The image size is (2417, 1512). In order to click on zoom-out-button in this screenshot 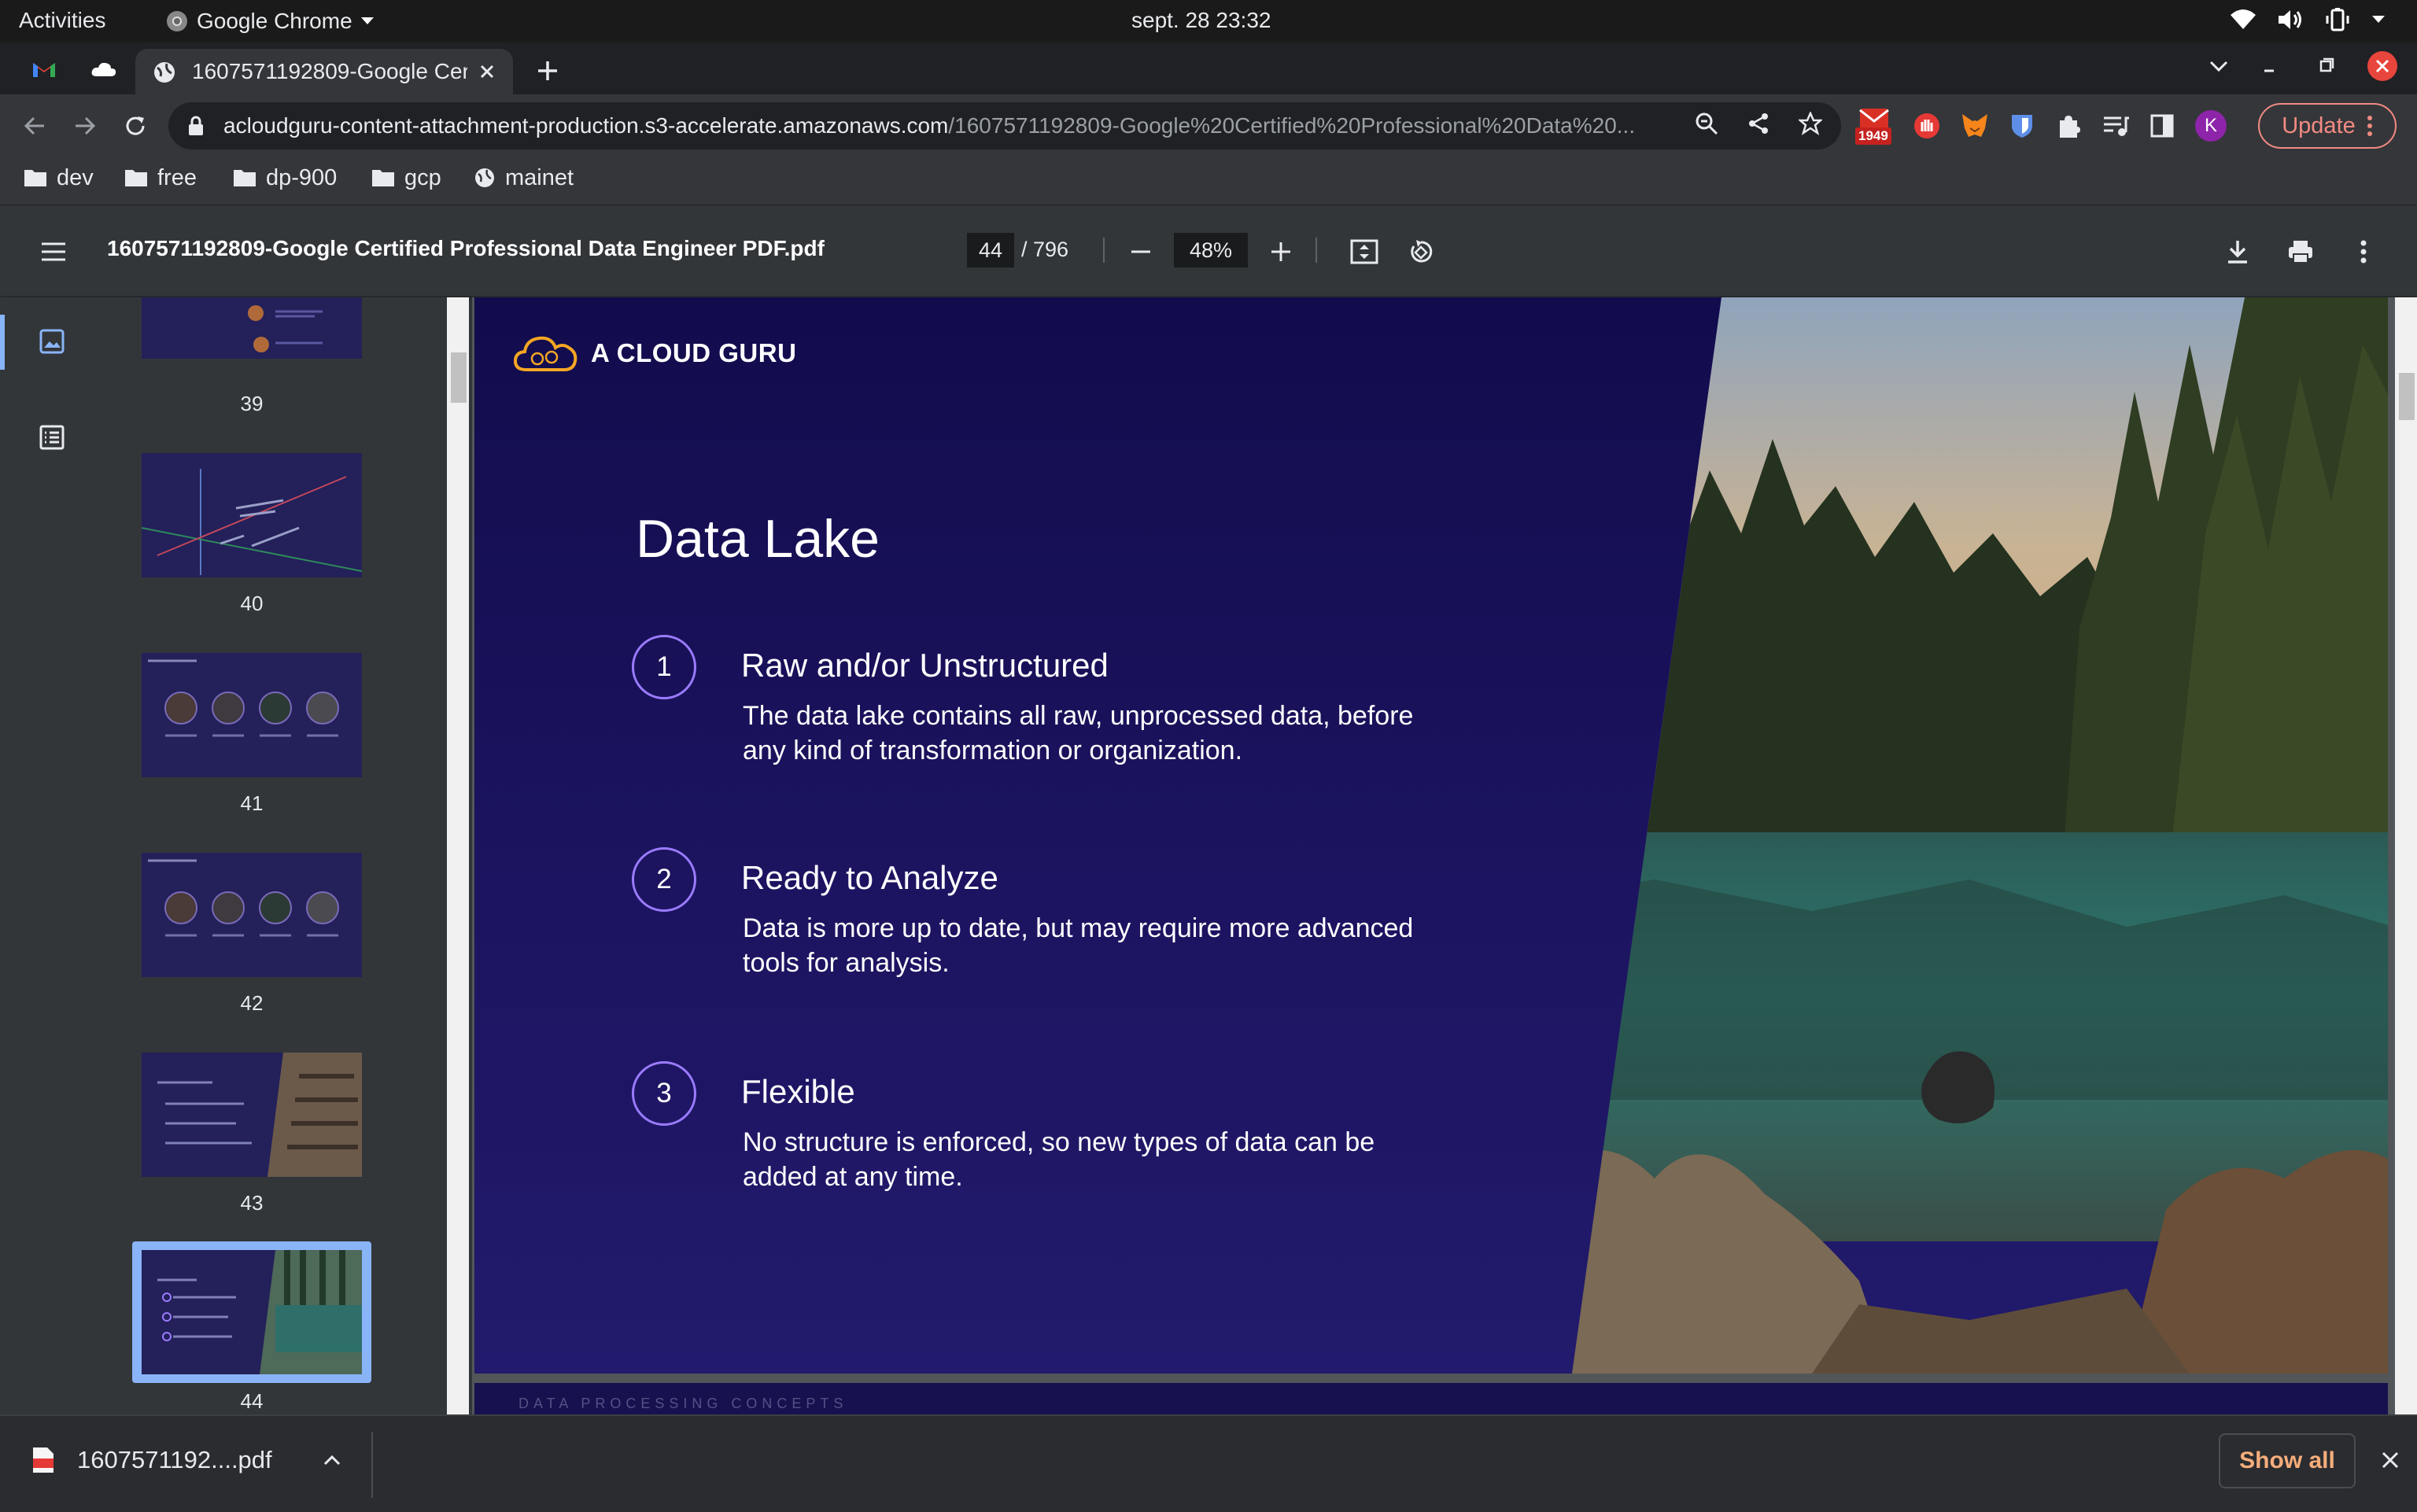, I will do `click(1141, 251)`.